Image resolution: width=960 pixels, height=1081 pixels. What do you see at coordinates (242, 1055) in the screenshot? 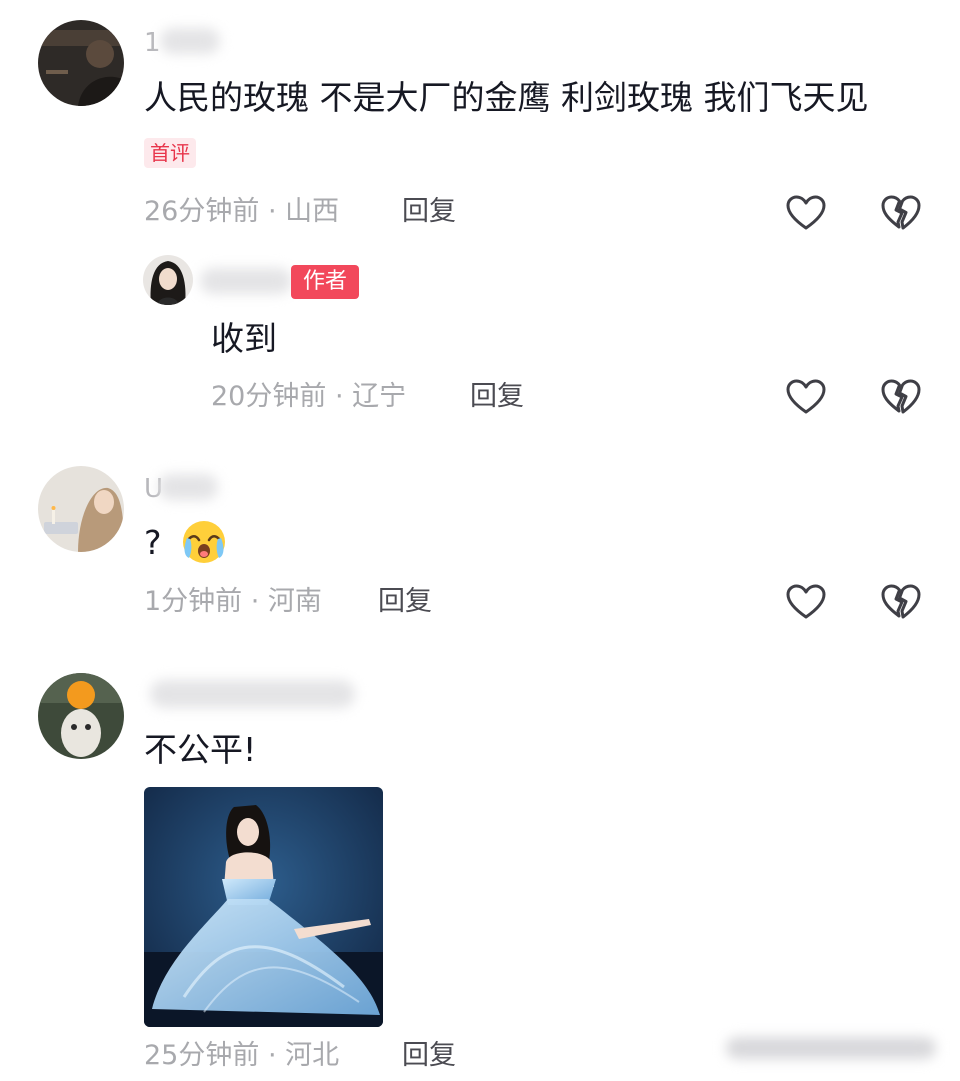
I see `comment-3-time-location: 25分钟前 · 河北` at bounding box center [242, 1055].